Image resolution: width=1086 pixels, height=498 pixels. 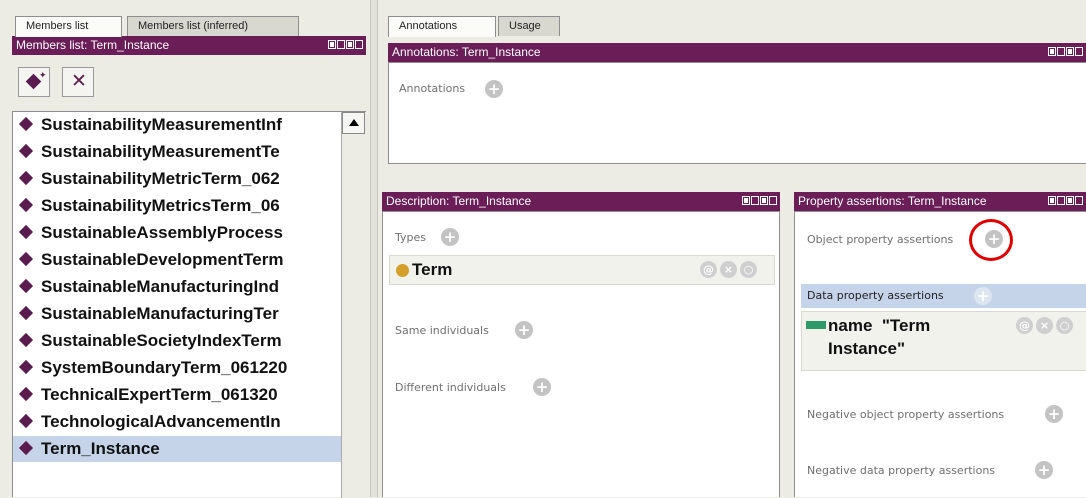 What do you see at coordinates (68, 26) in the screenshot?
I see `tab-members-list: Members list` at bounding box center [68, 26].